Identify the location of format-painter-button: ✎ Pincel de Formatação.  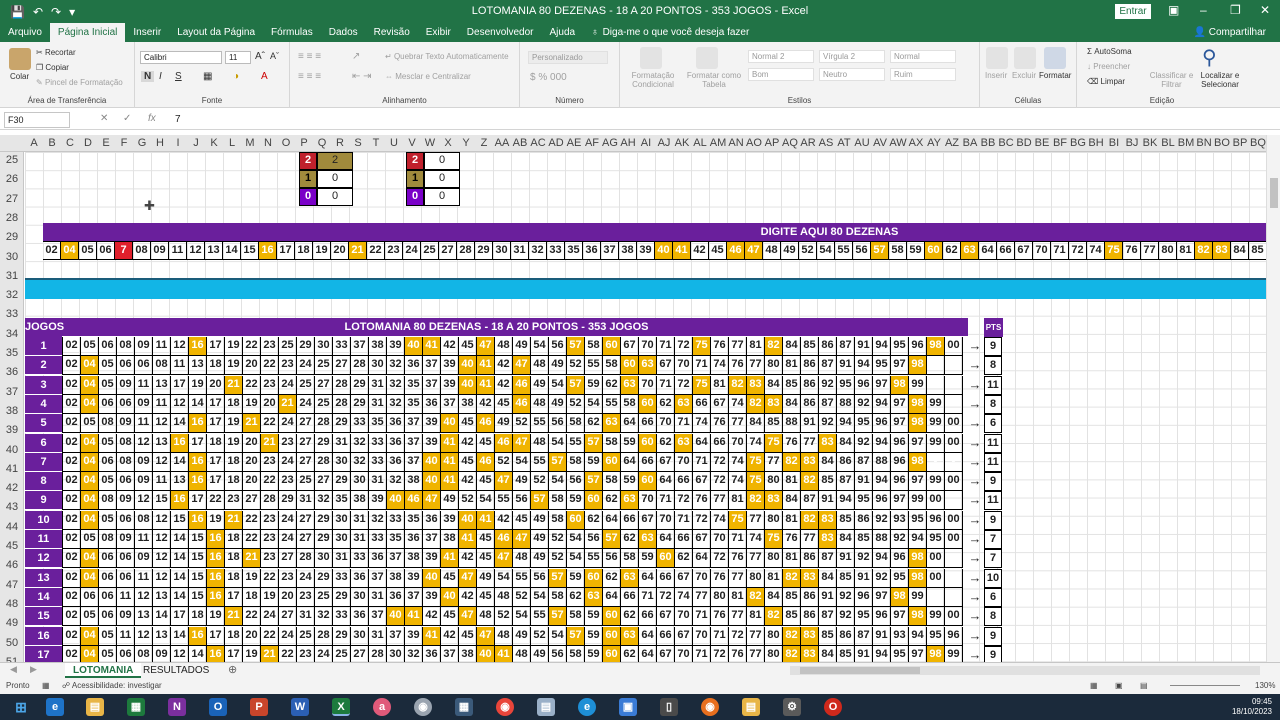
(79, 82).